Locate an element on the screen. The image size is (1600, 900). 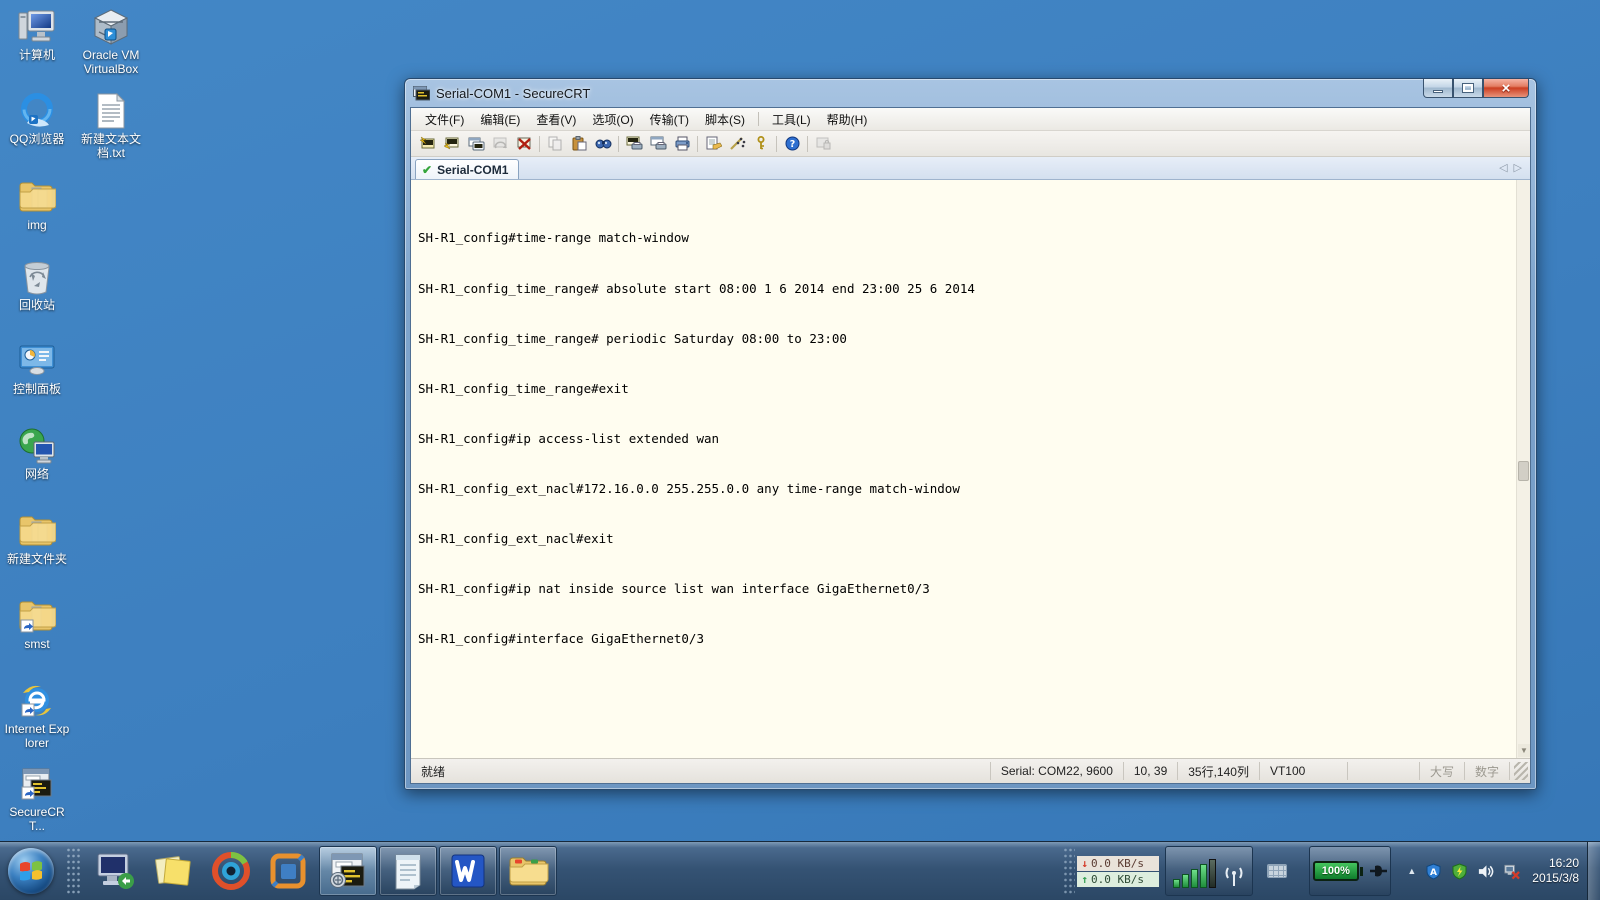
desktop-icon-label: 网络 is located at coordinates (36, 474).